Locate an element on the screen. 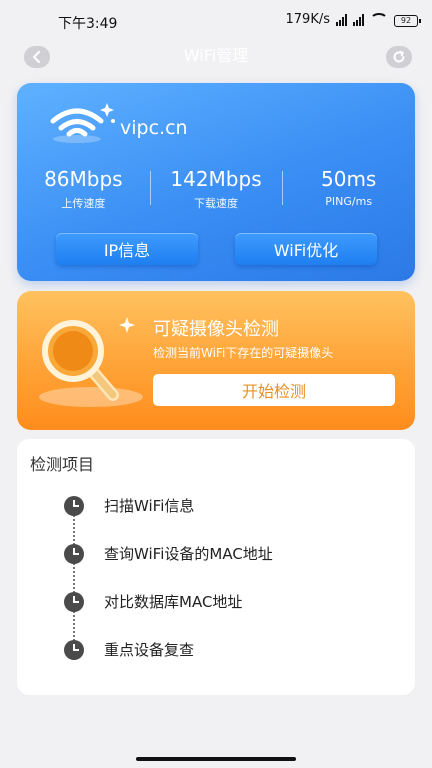 This screenshot has height=768, width=432. wifi-optimize-button: WiFi优化 is located at coordinates (306, 249).